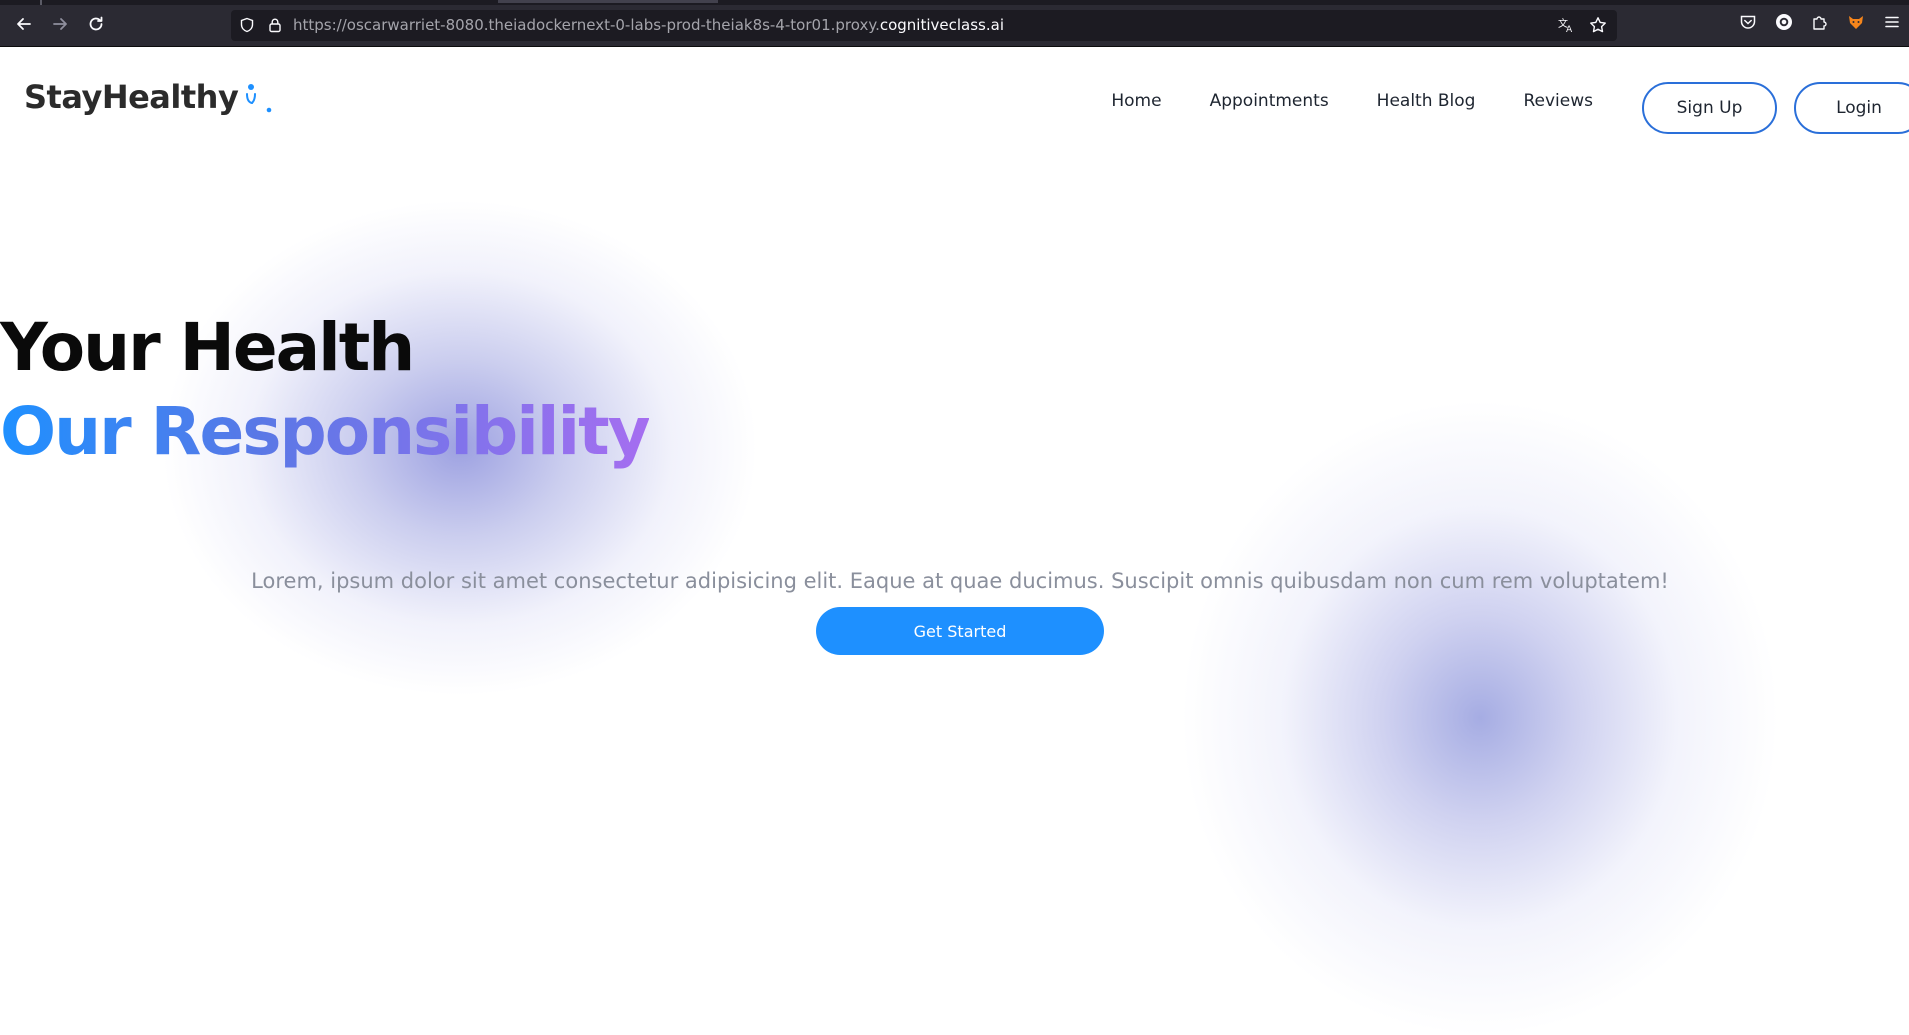 This screenshot has width=1909, height=1035. Describe the element at coordinates (1582, 25) in the screenshot. I see `url-actions: 文A` at that location.